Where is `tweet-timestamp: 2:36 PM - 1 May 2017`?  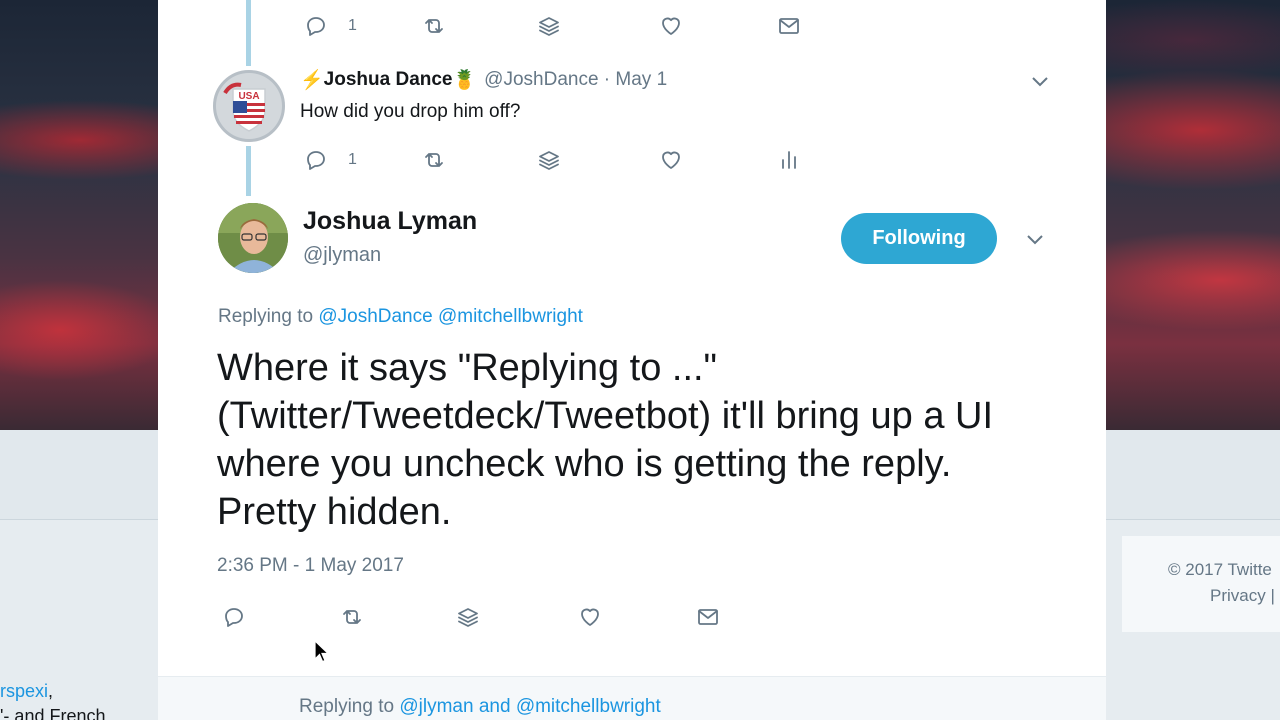 tweet-timestamp: 2:36 PM - 1 May 2017 is located at coordinates (310, 566).